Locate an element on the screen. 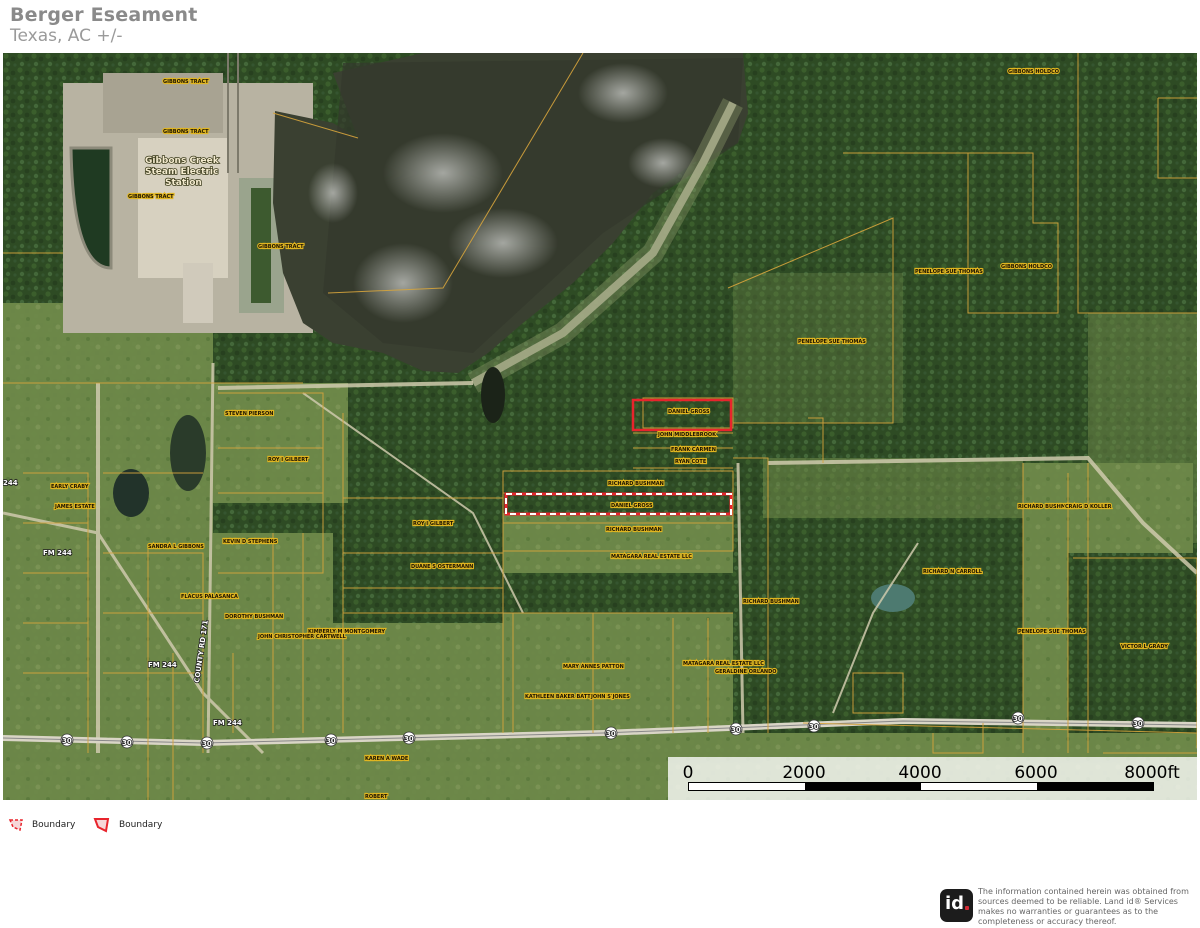 This screenshot has height=928, width=1200. scale-segments is located at coordinates (921, 786).